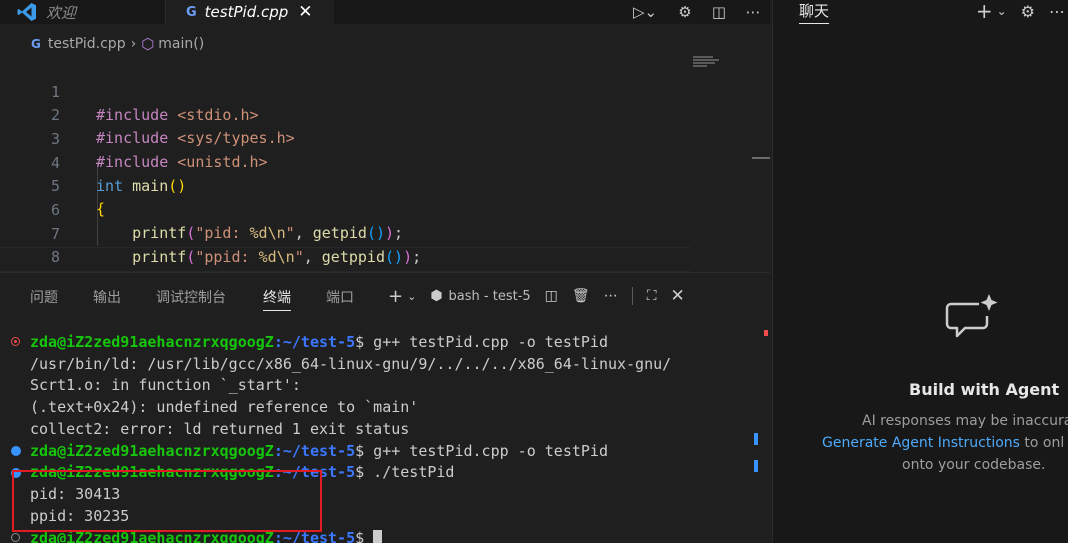 Image resolution: width=1068 pixels, height=543 pixels. What do you see at coordinates (148, 44) in the screenshot?
I see `symbol-method-icon: ⬡` at bounding box center [148, 44].